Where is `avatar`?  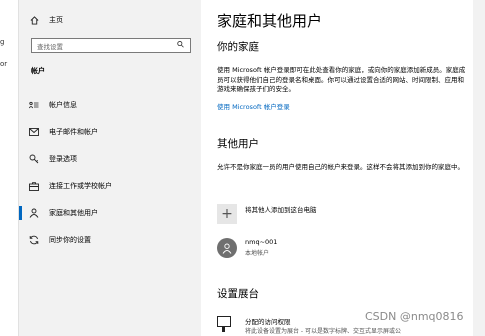
avatar is located at coordinates (227, 248).